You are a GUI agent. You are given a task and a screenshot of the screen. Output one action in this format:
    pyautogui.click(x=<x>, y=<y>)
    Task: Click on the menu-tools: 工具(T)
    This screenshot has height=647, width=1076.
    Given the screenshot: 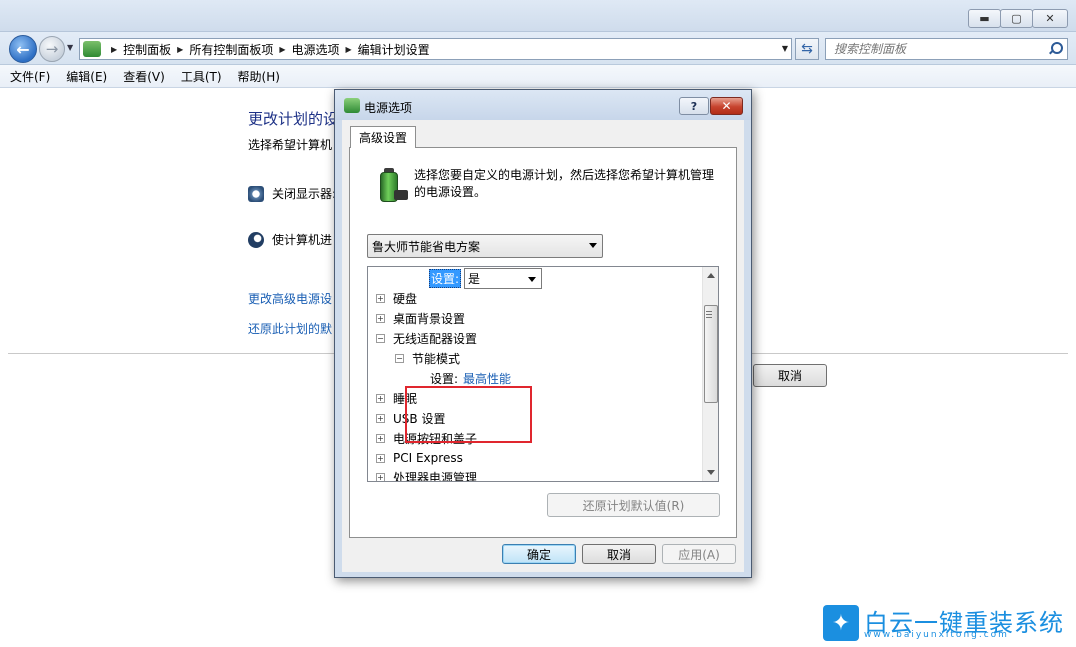 What is the action you would take?
    pyautogui.click(x=201, y=76)
    